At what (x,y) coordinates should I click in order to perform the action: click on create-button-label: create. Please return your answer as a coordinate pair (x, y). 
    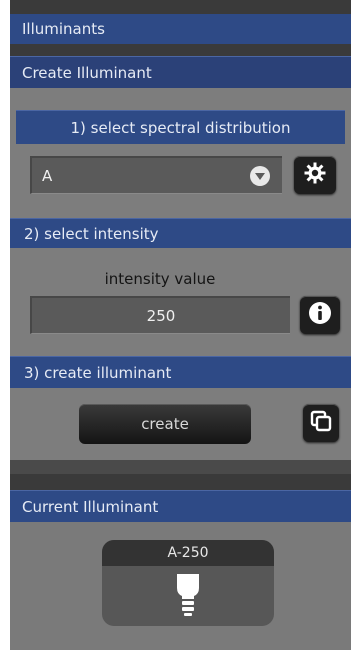
    Looking at the image, I should click on (165, 424).